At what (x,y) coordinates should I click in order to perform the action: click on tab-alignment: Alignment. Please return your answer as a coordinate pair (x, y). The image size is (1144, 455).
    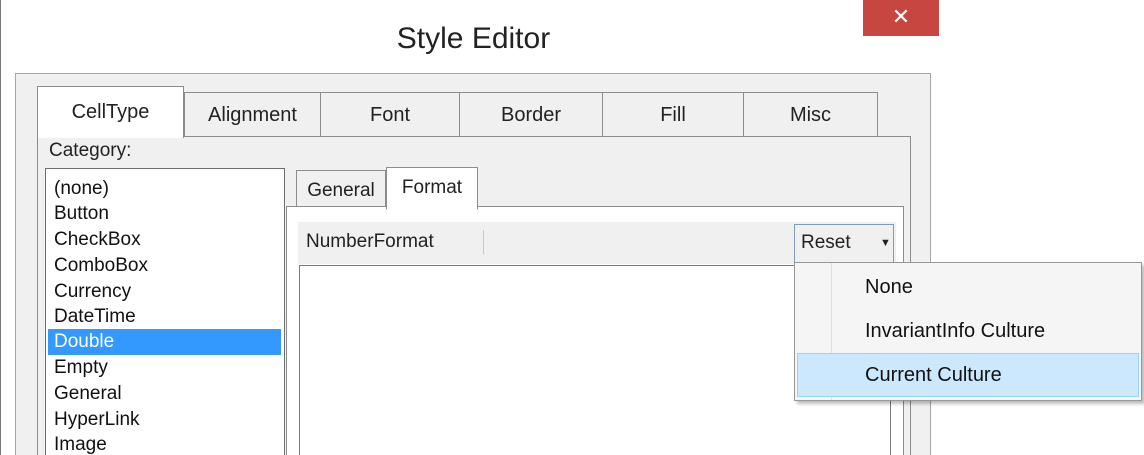
    Looking at the image, I should click on (252, 114).